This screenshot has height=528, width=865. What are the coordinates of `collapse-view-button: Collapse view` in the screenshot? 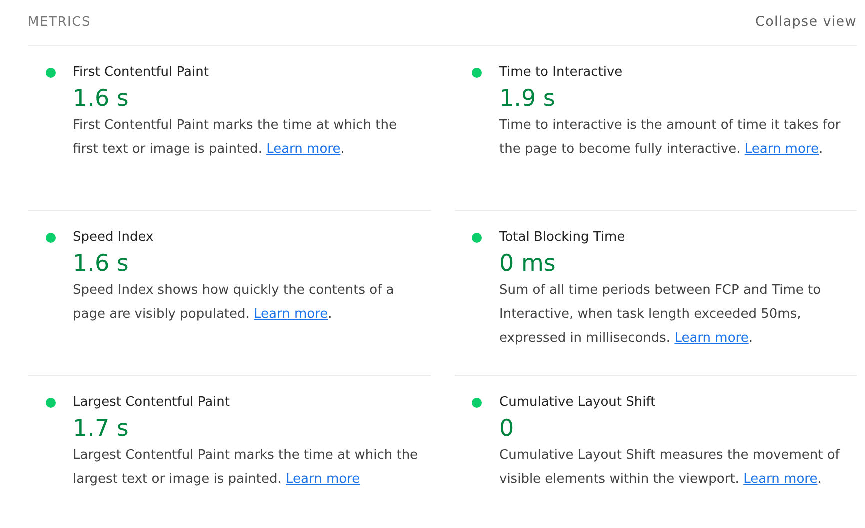 It's located at (806, 22).